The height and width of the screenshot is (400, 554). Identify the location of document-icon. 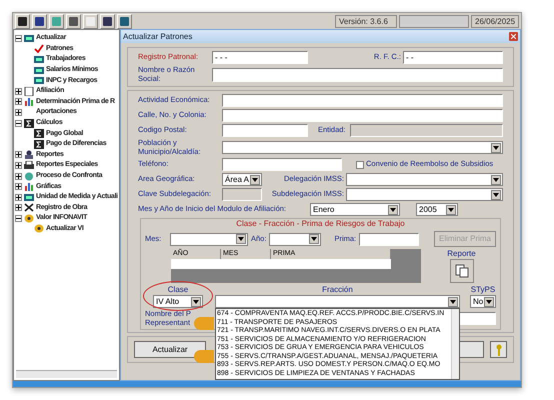
(29, 91).